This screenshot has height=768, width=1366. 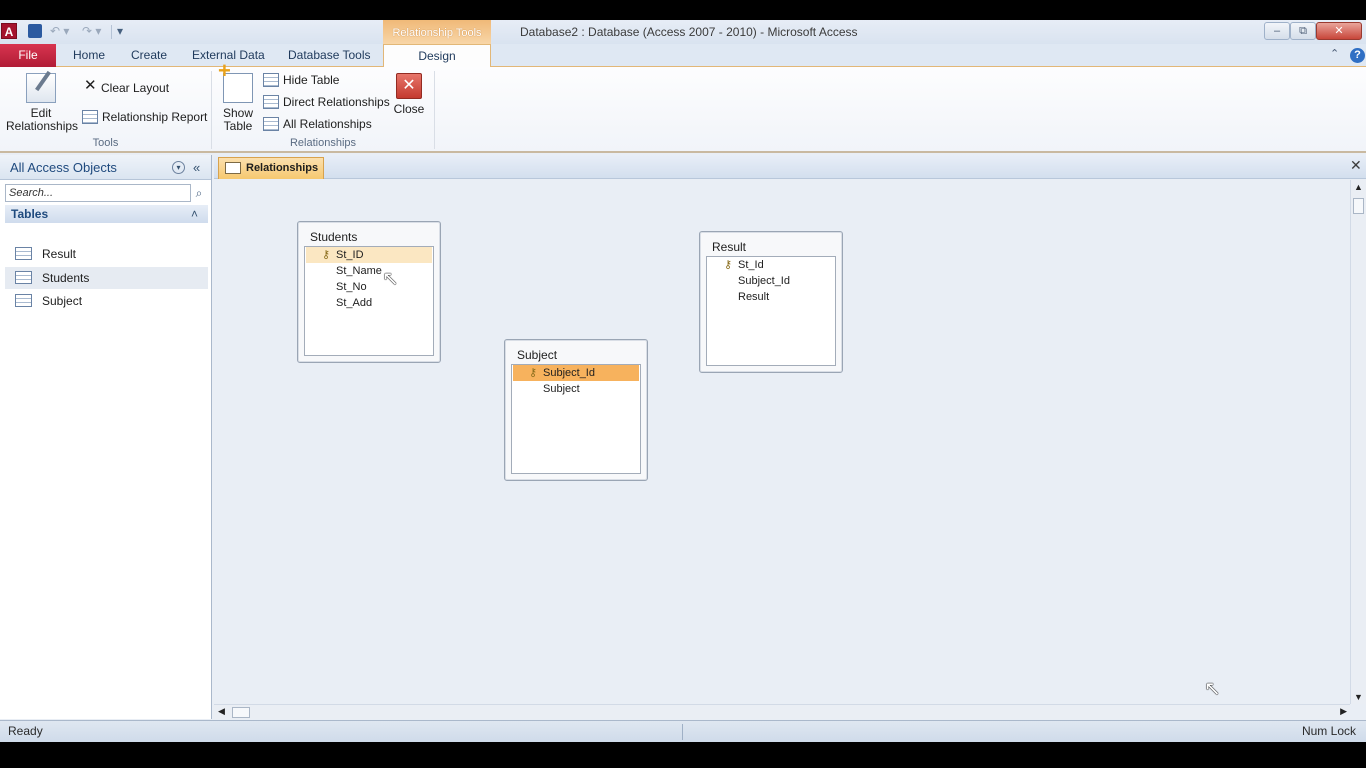 What do you see at coordinates (42, 126) in the screenshot?
I see `edit-relationships-label-2: Relationships` at bounding box center [42, 126].